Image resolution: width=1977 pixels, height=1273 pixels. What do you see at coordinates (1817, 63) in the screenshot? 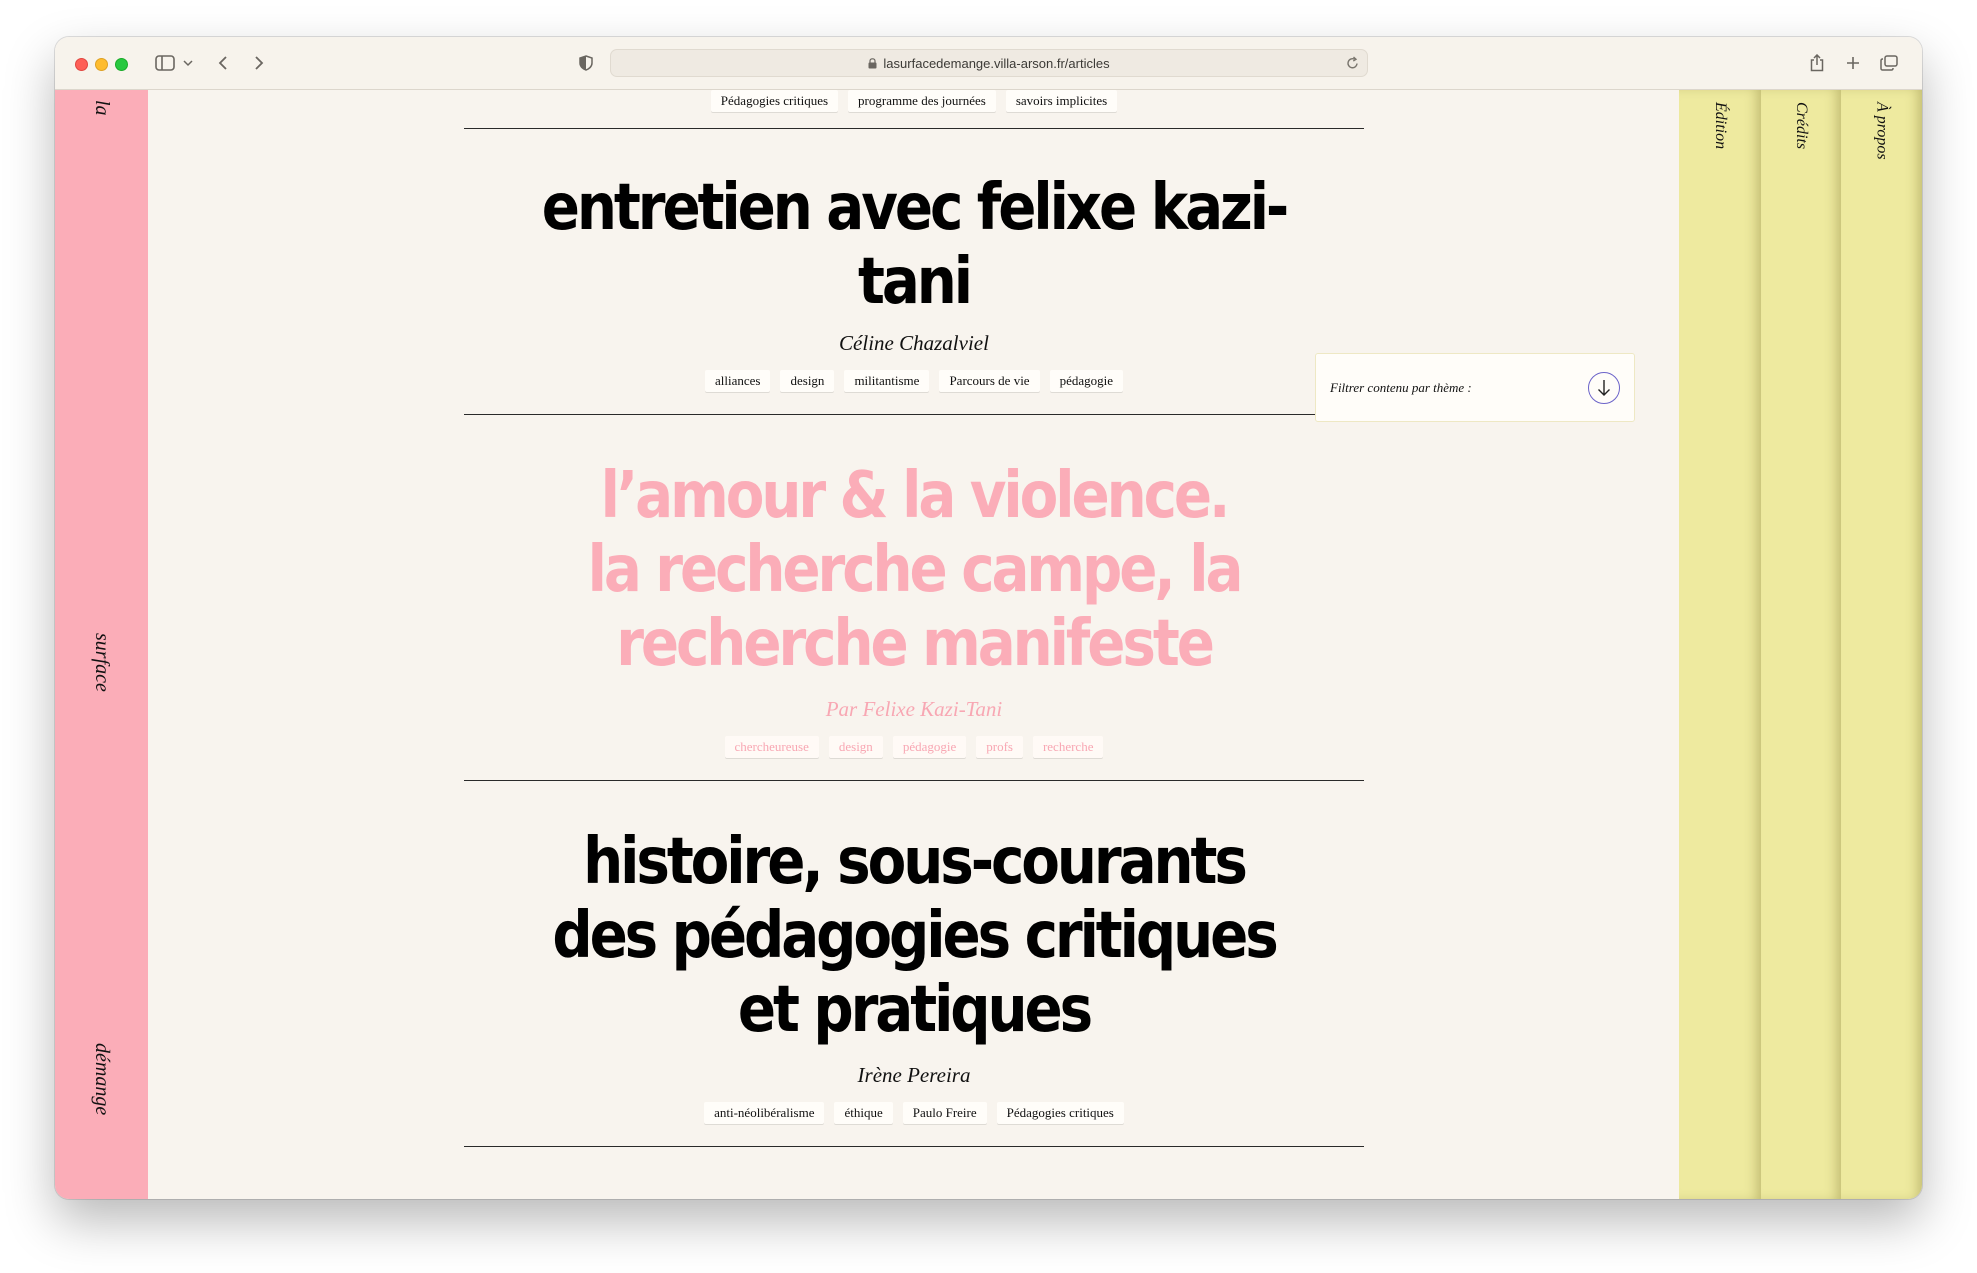
I see `share-icon` at bounding box center [1817, 63].